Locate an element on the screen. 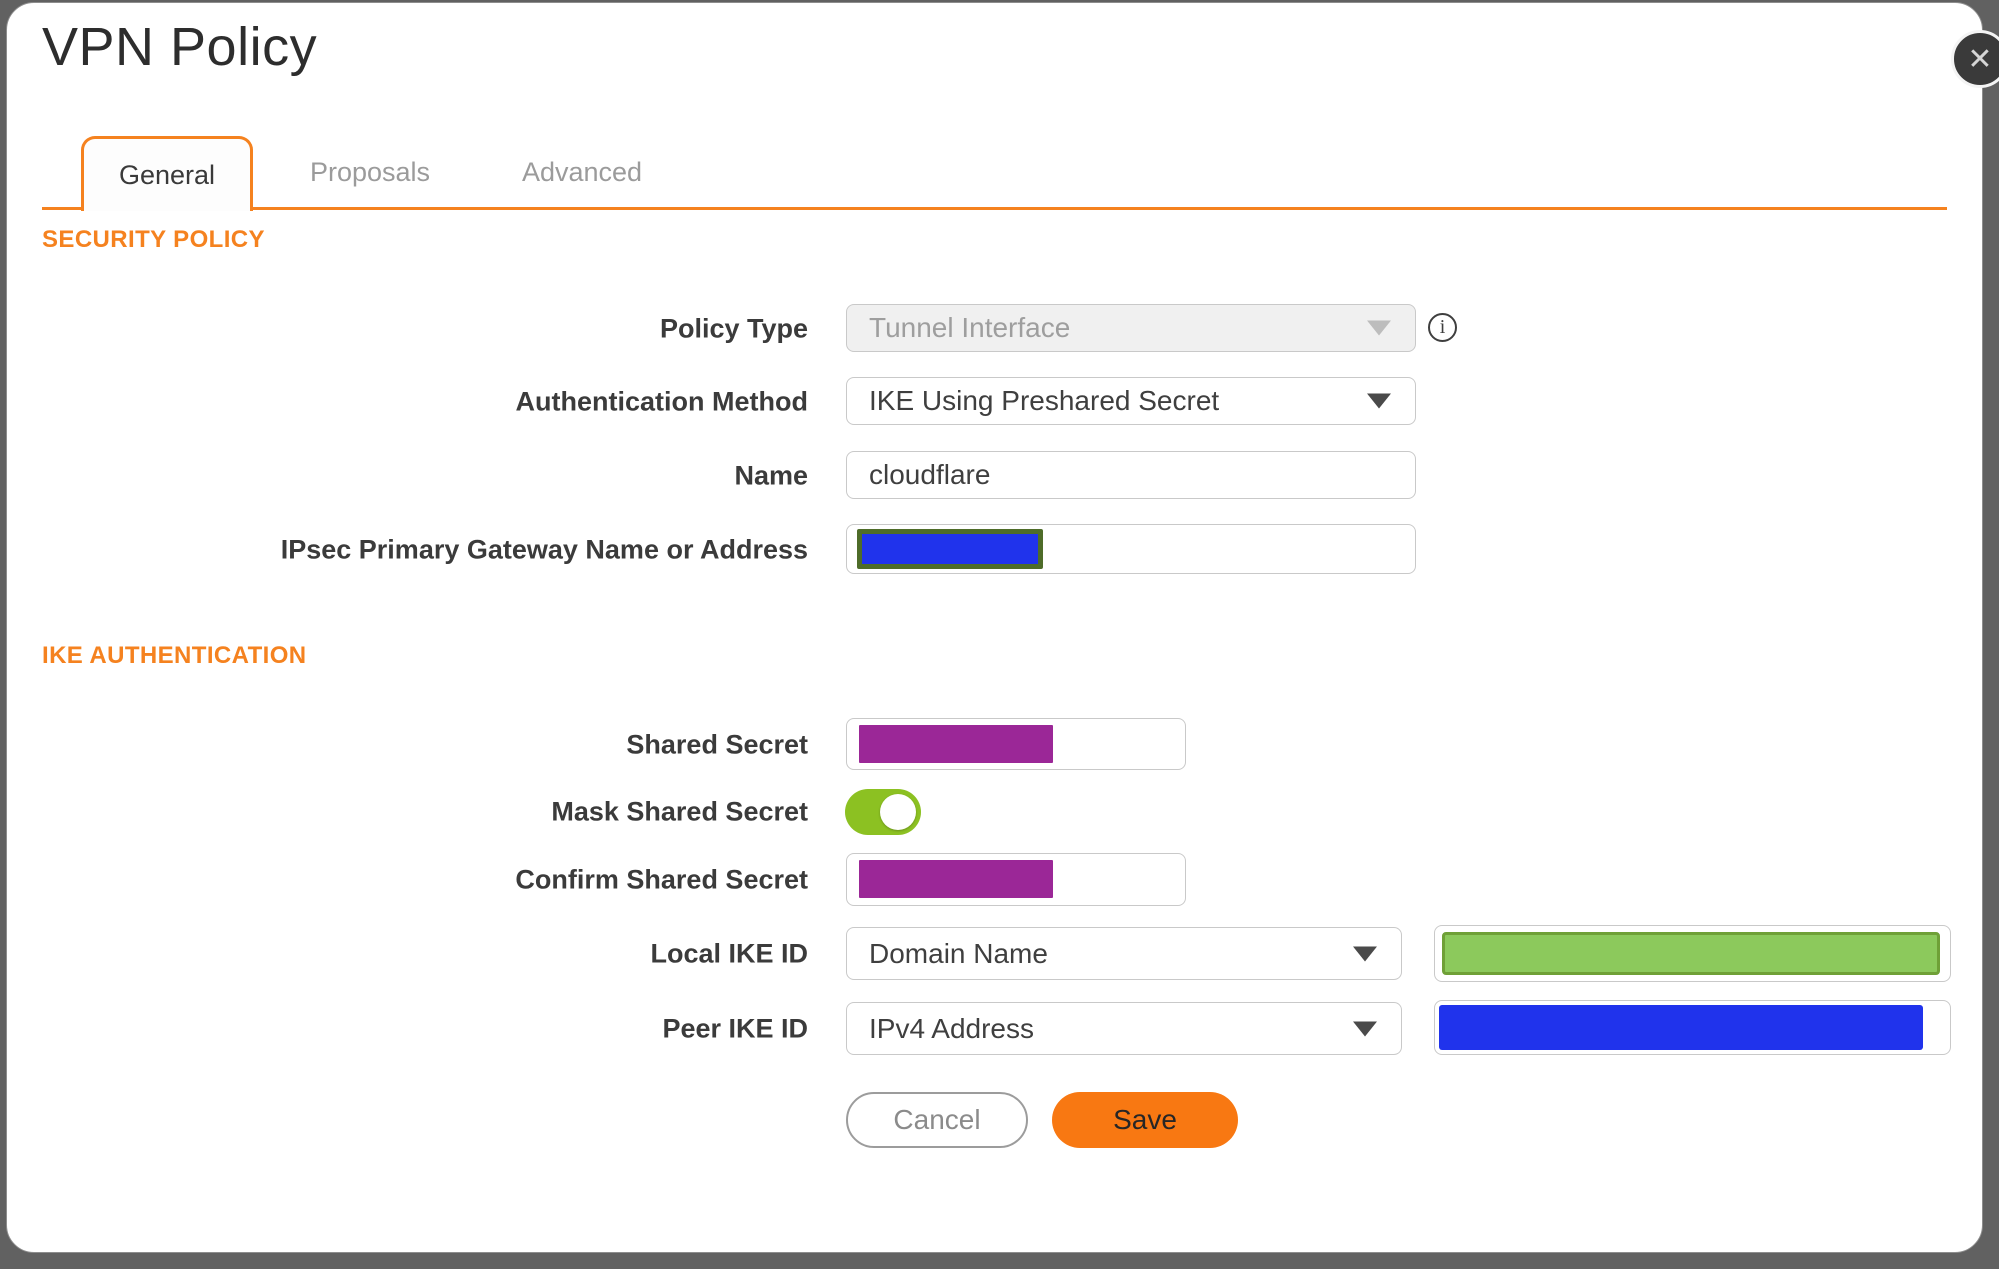  toggle-knob is located at coordinates (898, 812).